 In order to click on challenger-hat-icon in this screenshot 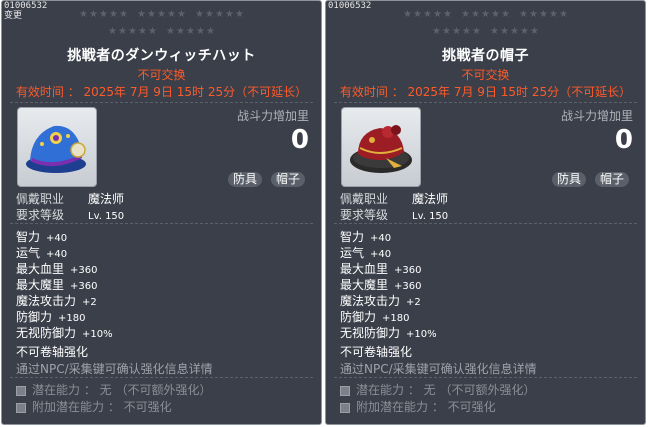, I will do `click(381, 149)`.